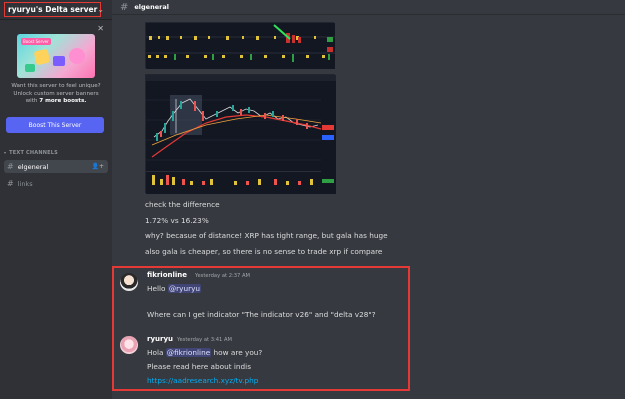  Describe the element at coordinates (33, 166) in the screenshot. I see `channel-label: elgeneral` at that location.